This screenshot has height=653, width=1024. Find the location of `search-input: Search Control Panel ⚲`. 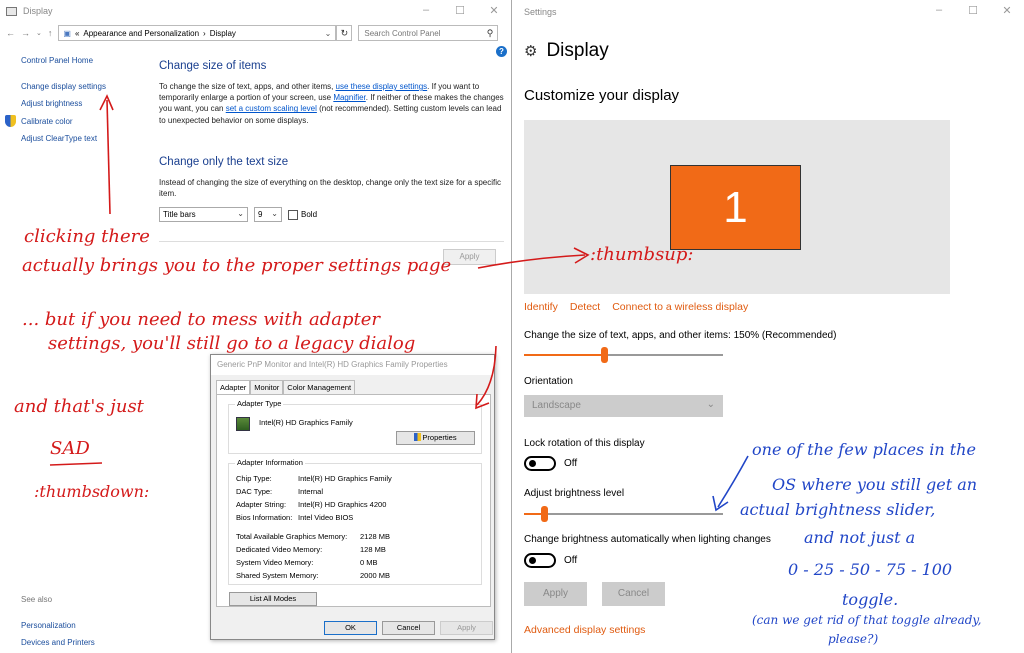

search-input: Search Control Panel ⚲ is located at coordinates (428, 33).